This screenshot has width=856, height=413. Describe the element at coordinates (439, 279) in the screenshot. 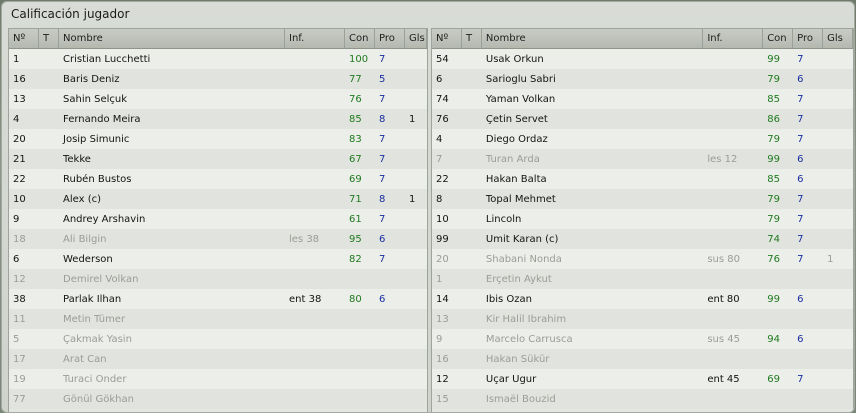

I see `player-number: 1` at that location.